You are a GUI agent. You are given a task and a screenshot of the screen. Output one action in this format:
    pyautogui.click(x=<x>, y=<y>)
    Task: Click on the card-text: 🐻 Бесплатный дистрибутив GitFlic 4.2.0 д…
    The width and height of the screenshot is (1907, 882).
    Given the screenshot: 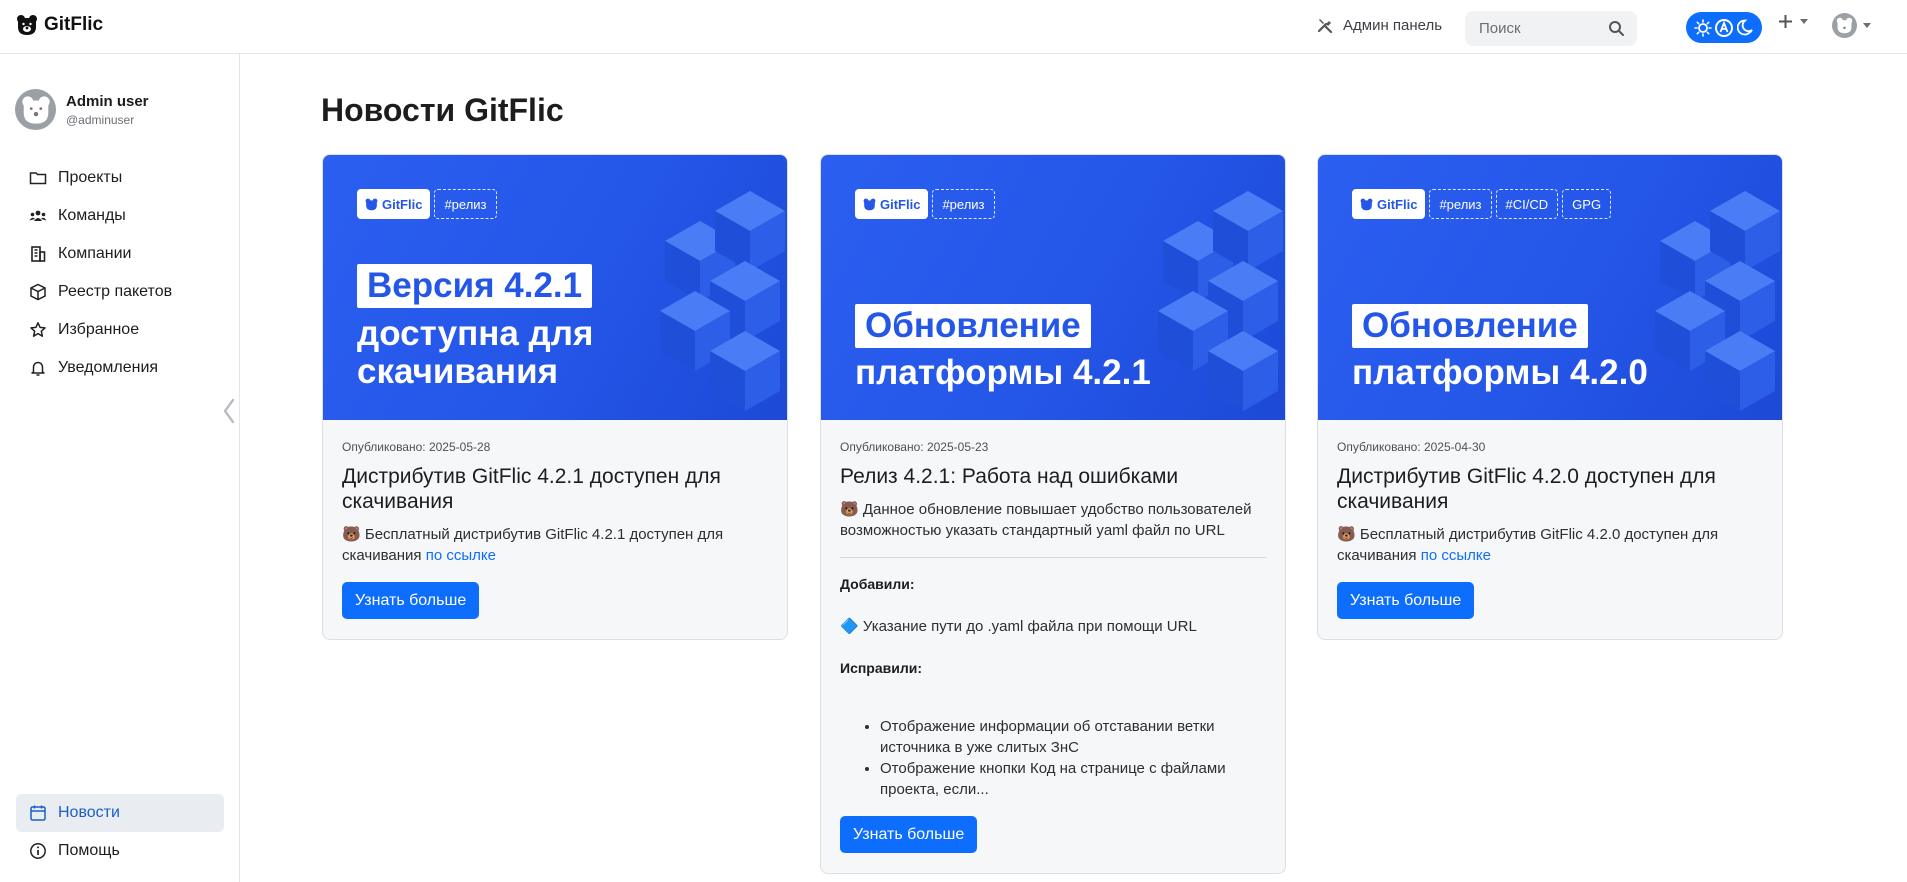 What is the action you would take?
    pyautogui.click(x=1550, y=545)
    